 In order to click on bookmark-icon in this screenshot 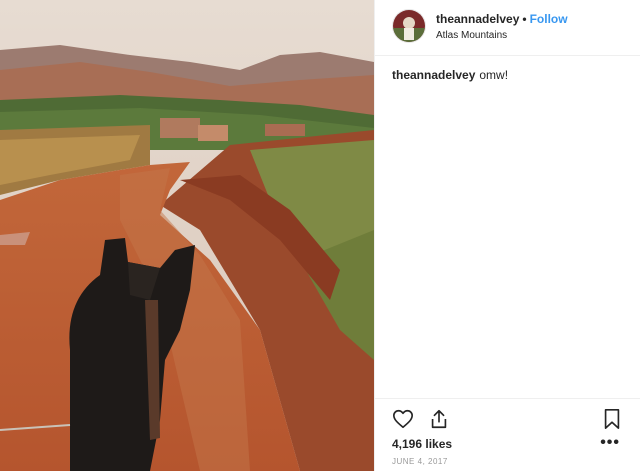, I will do `click(612, 419)`.